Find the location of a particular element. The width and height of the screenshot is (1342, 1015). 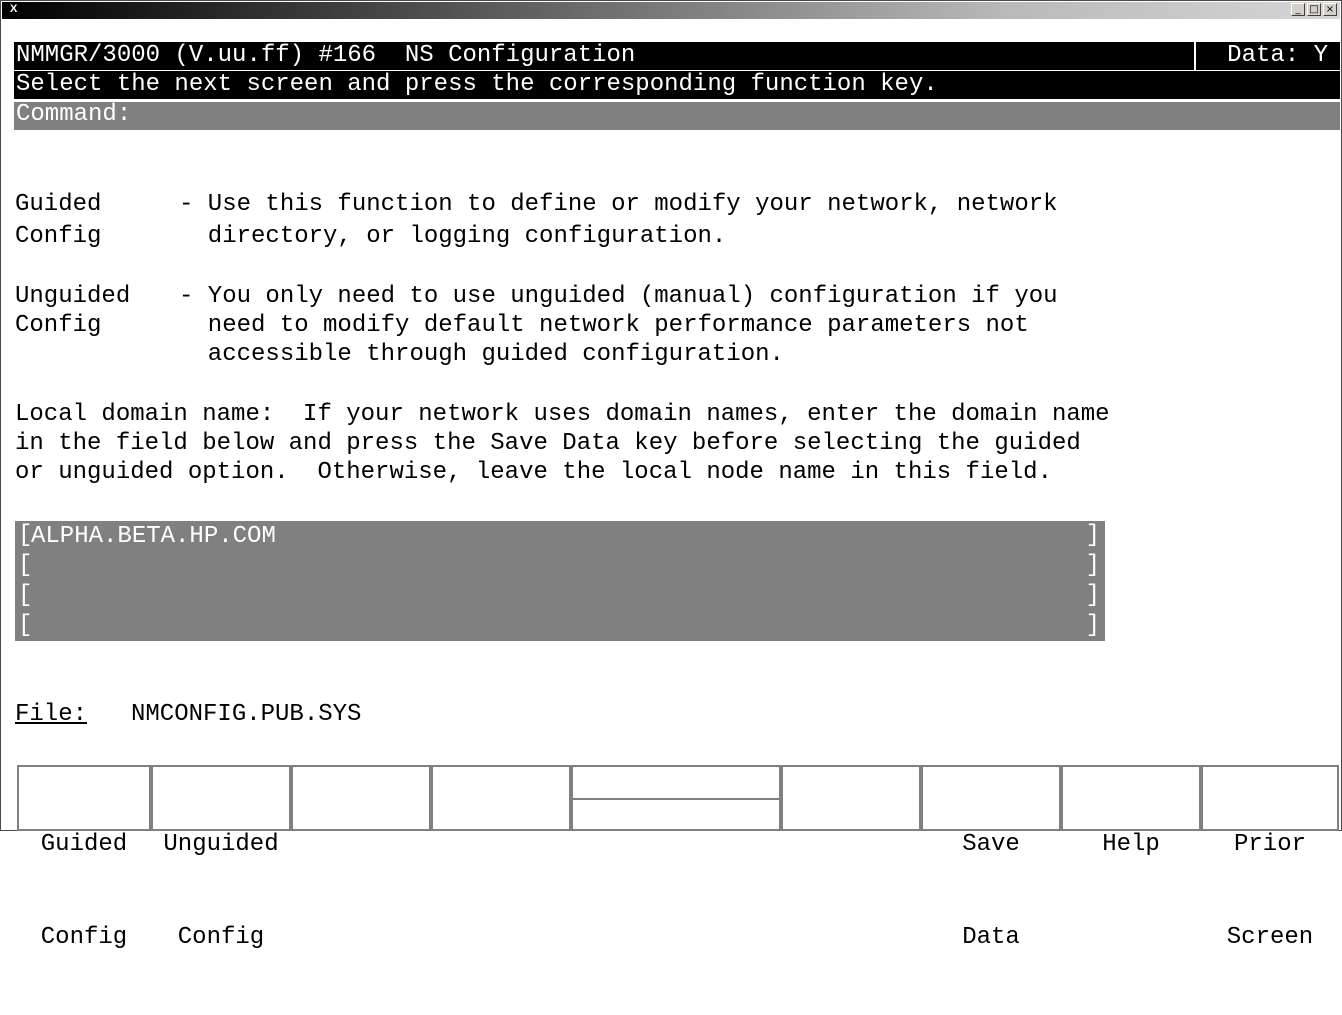

f3-blank-key is located at coordinates (361, 798).